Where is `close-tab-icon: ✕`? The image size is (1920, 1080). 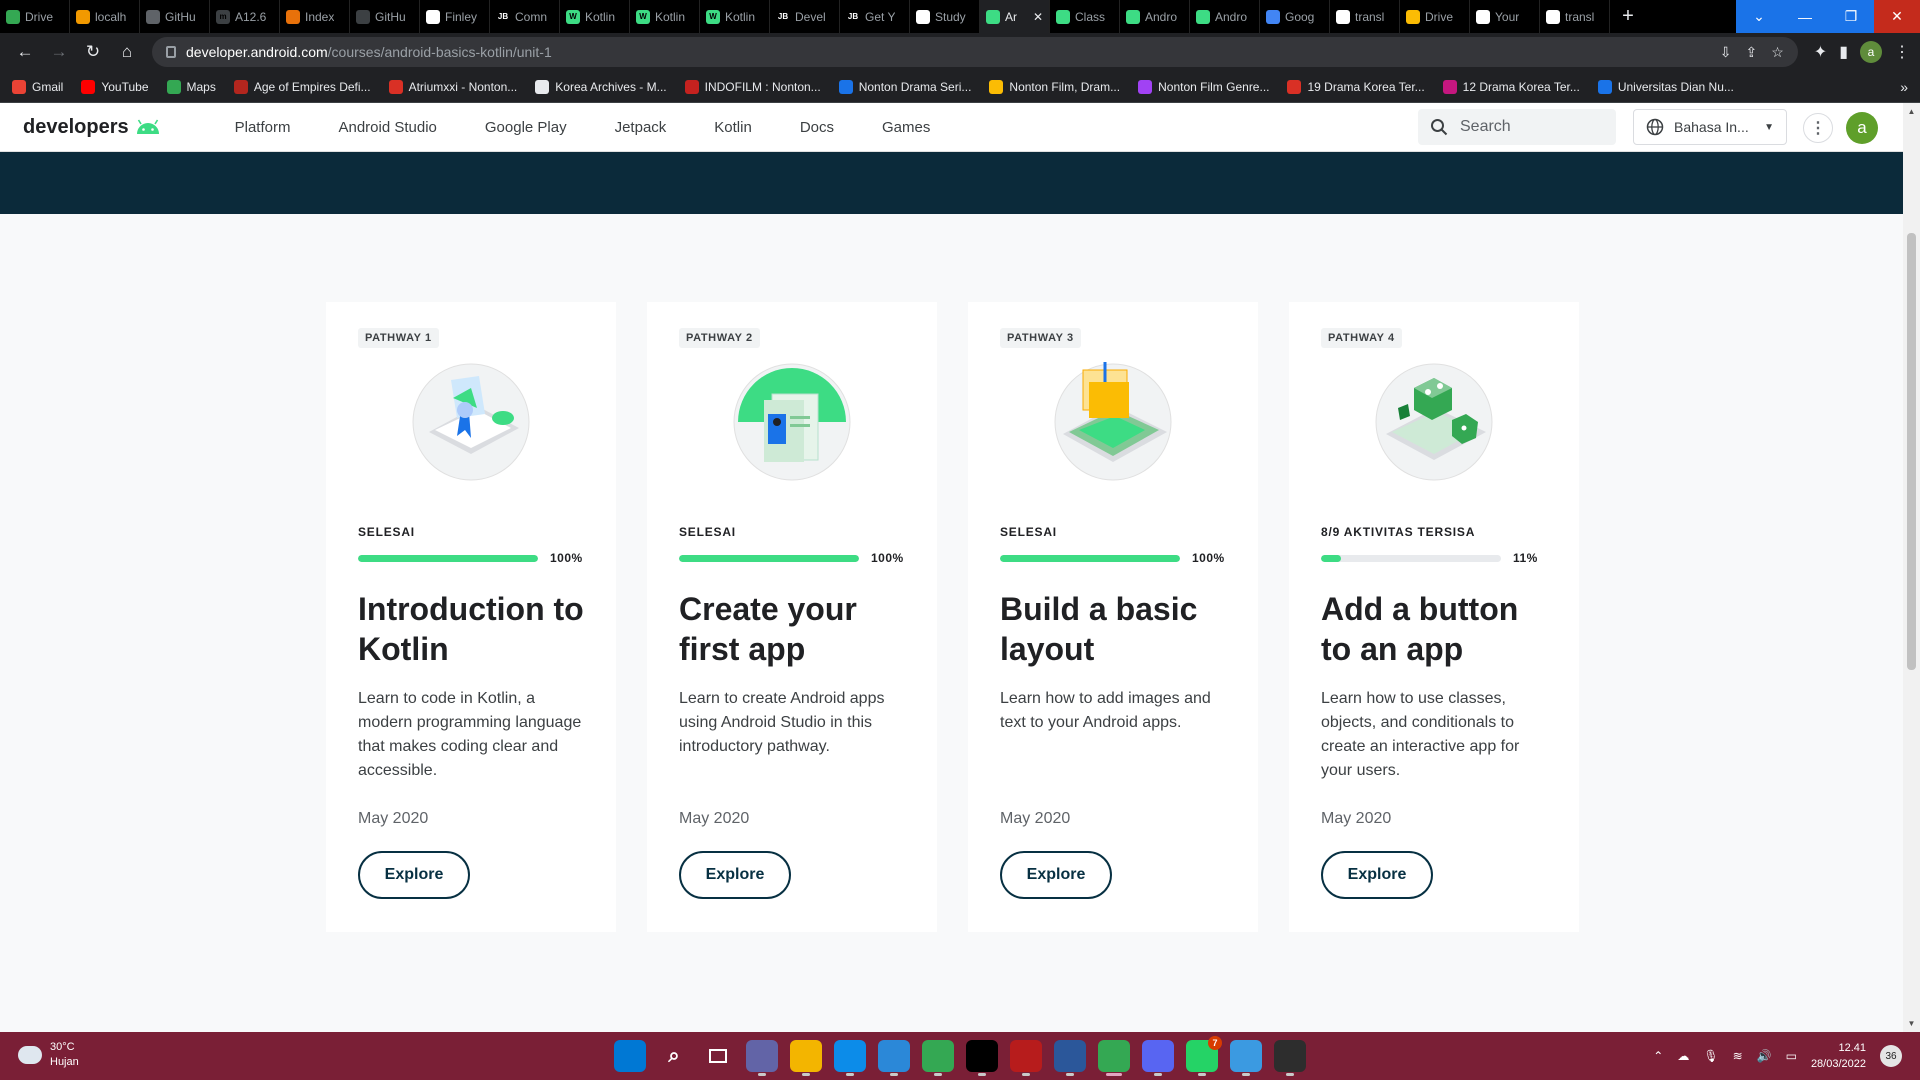
close-tab-icon: ✕ is located at coordinates (1038, 17).